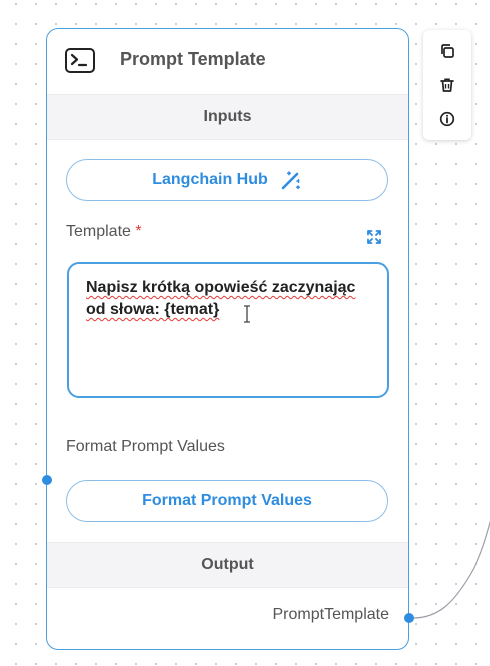 The width and height of the screenshot is (490, 666). Describe the element at coordinates (193, 59) in the screenshot. I see `node-title: Prompt Template` at that location.